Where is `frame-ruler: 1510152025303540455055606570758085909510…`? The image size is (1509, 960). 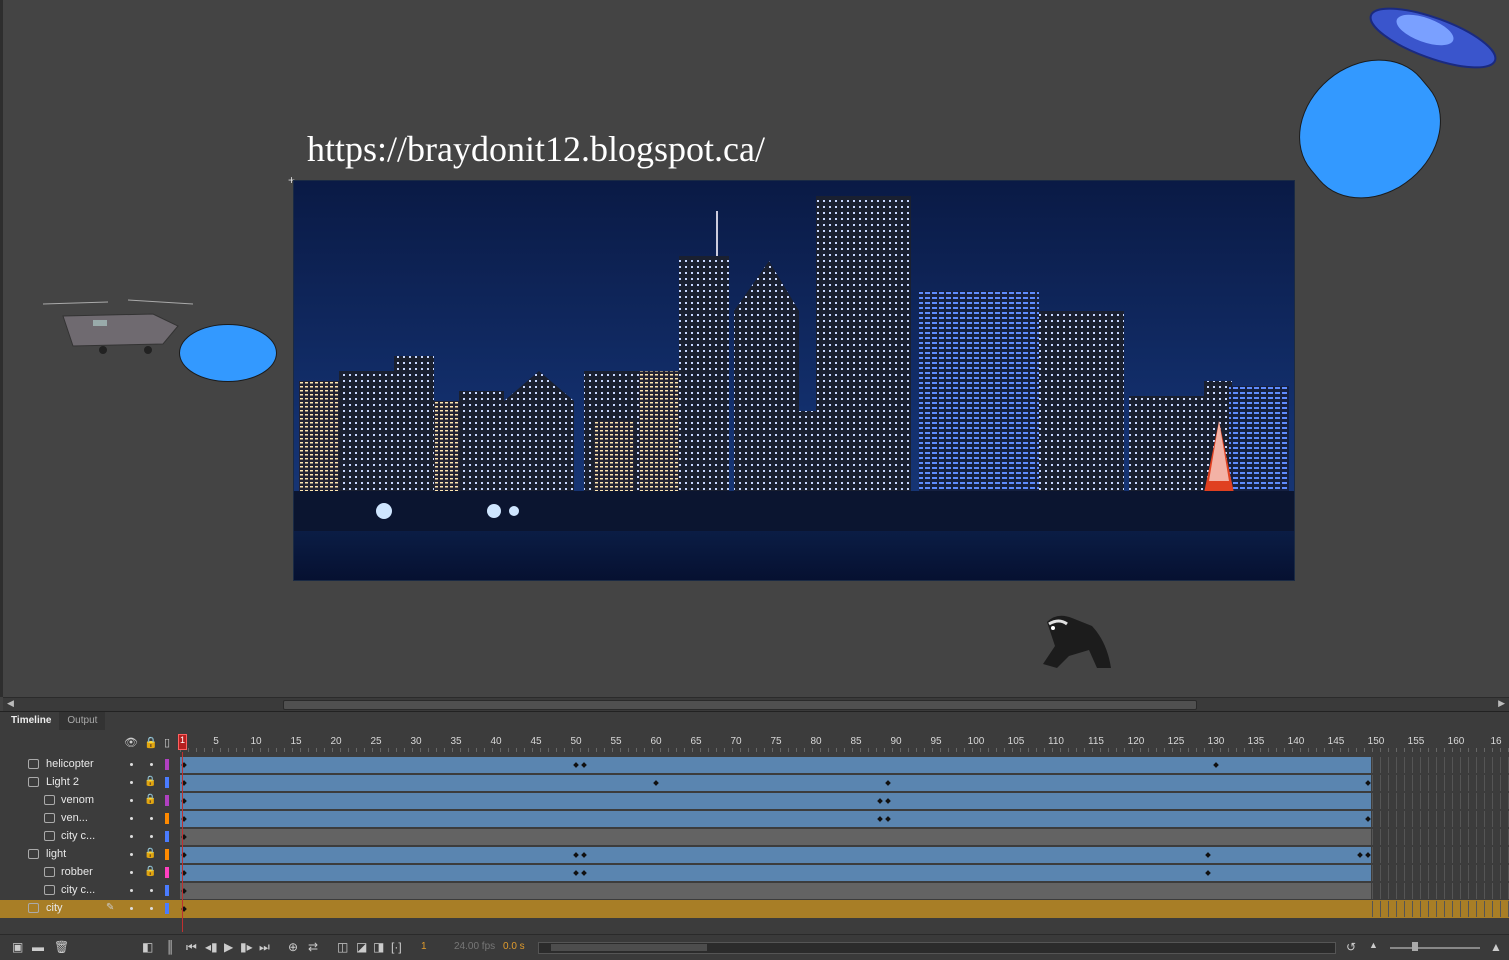
frame-ruler: 1510152025303540455055606570758085909510… is located at coordinates (844, 743).